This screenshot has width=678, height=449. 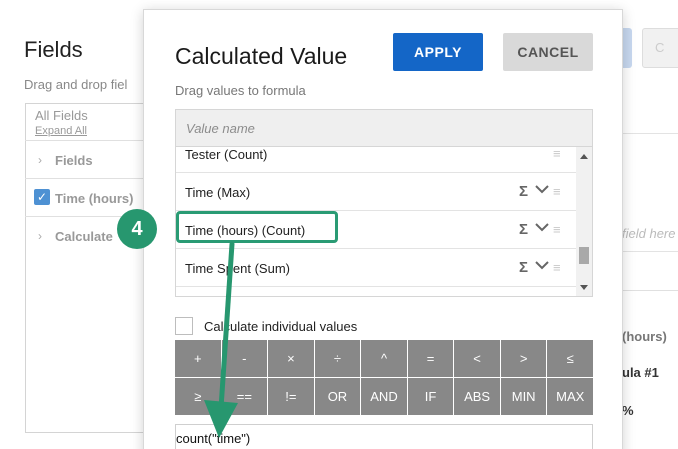 What do you see at coordinates (84, 236) in the screenshot?
I see `field-label: Calculate` at bounding box center [84, 236].